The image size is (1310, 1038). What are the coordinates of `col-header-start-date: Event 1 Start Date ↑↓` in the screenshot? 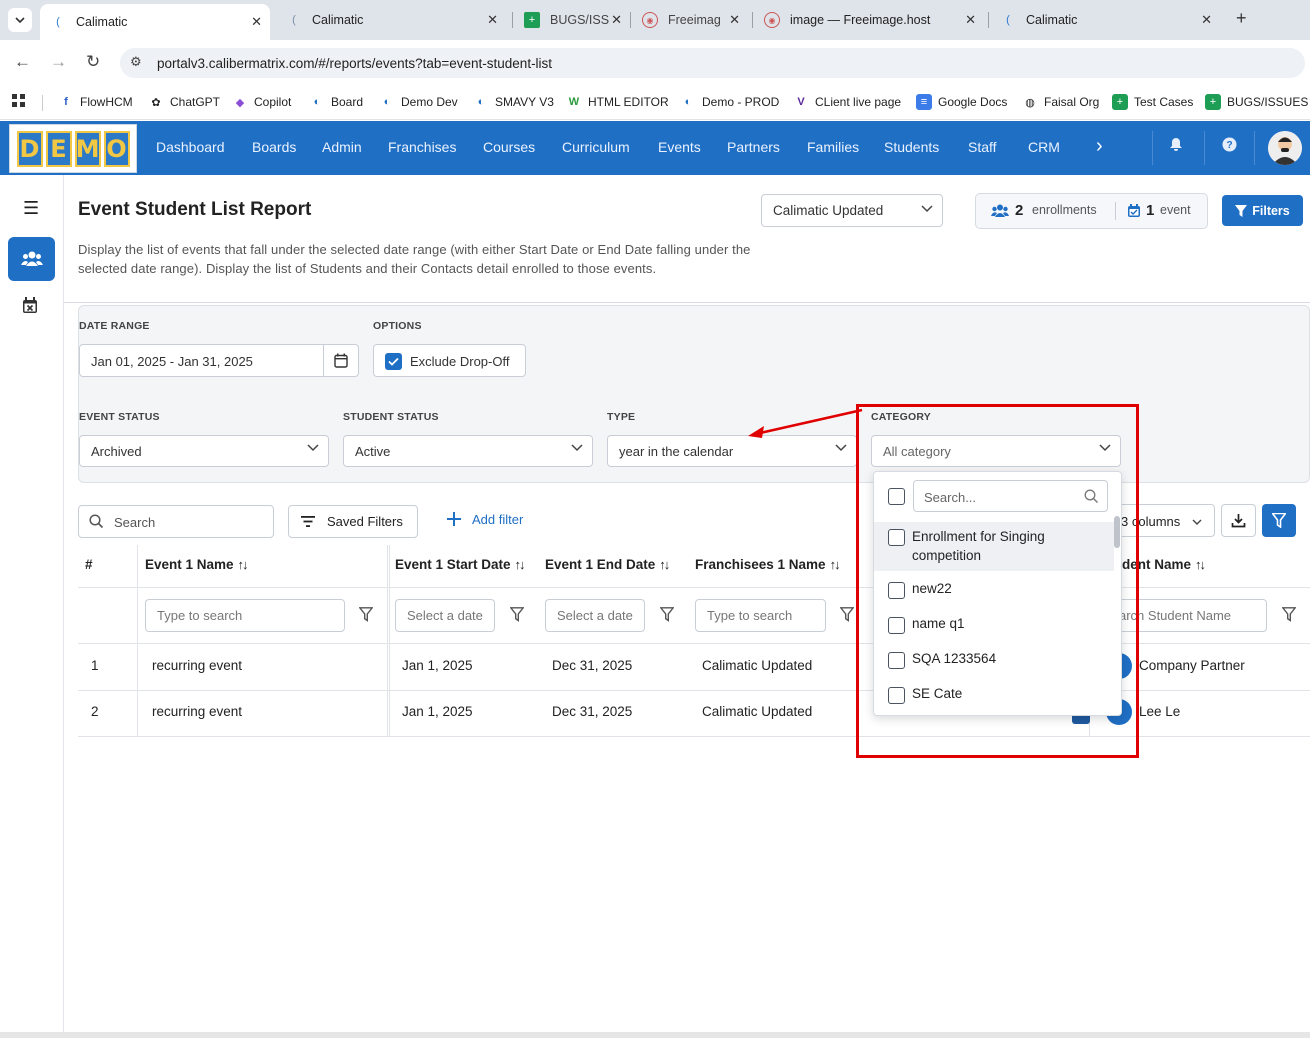 It's located at (460, 564).